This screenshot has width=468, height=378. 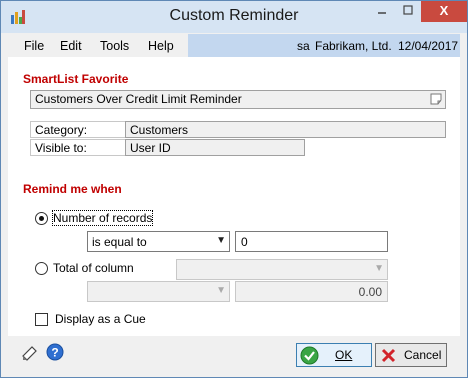 I want to click on title-bar: Custom Reminder X, so click(x=234, y=17).